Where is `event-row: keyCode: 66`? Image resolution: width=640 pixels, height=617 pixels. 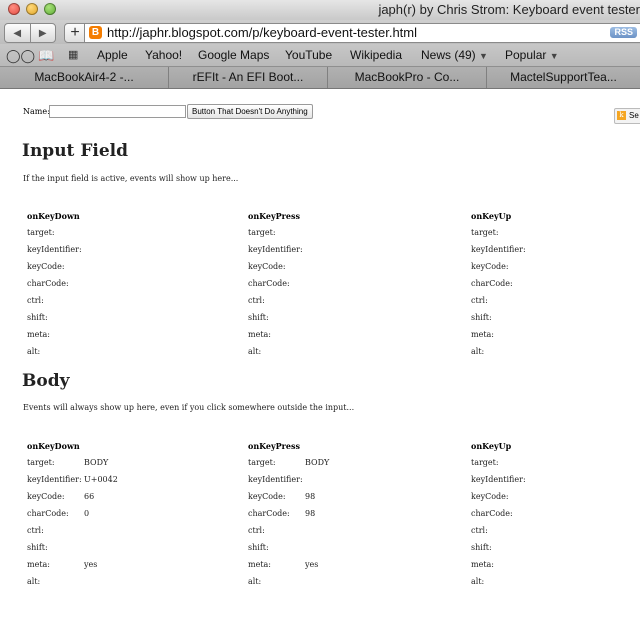 event-row: keyCode: 66 is located at coordinates (60, 496).